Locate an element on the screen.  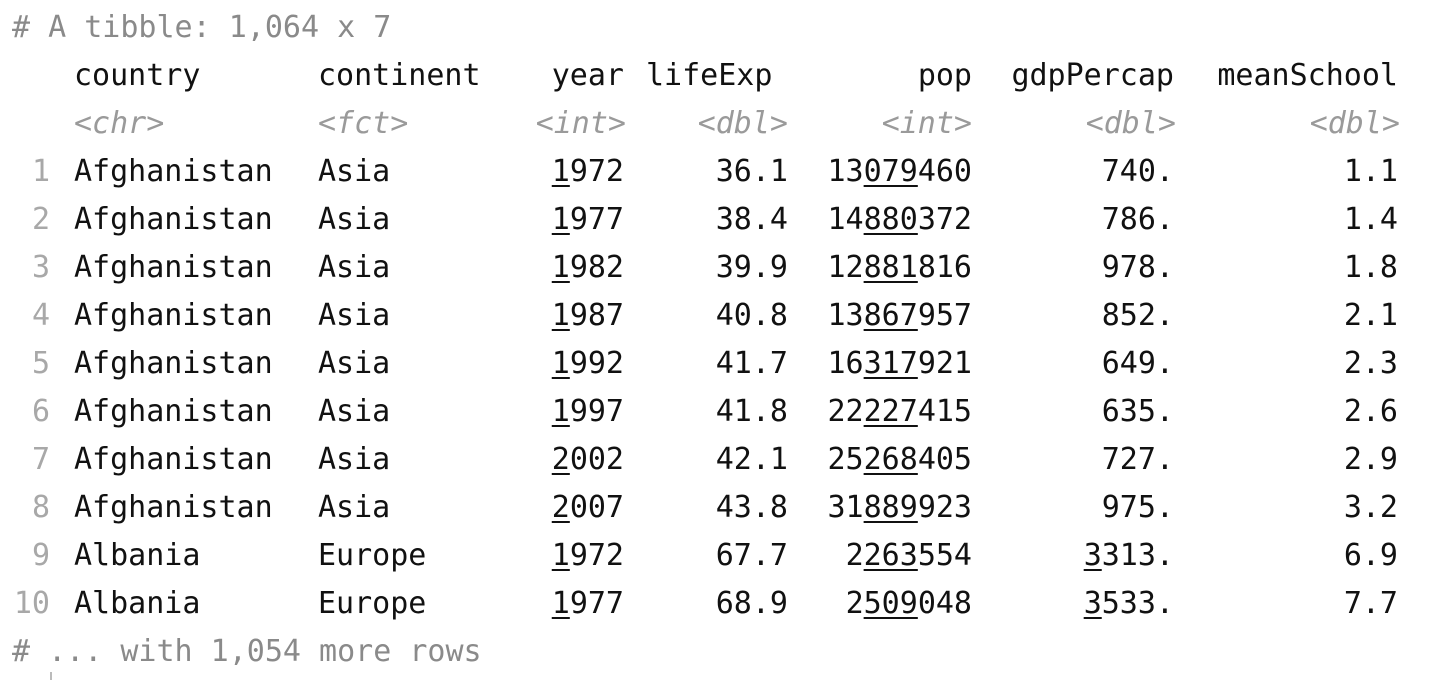
row-index: 1 is located at coordinates (40, 171).